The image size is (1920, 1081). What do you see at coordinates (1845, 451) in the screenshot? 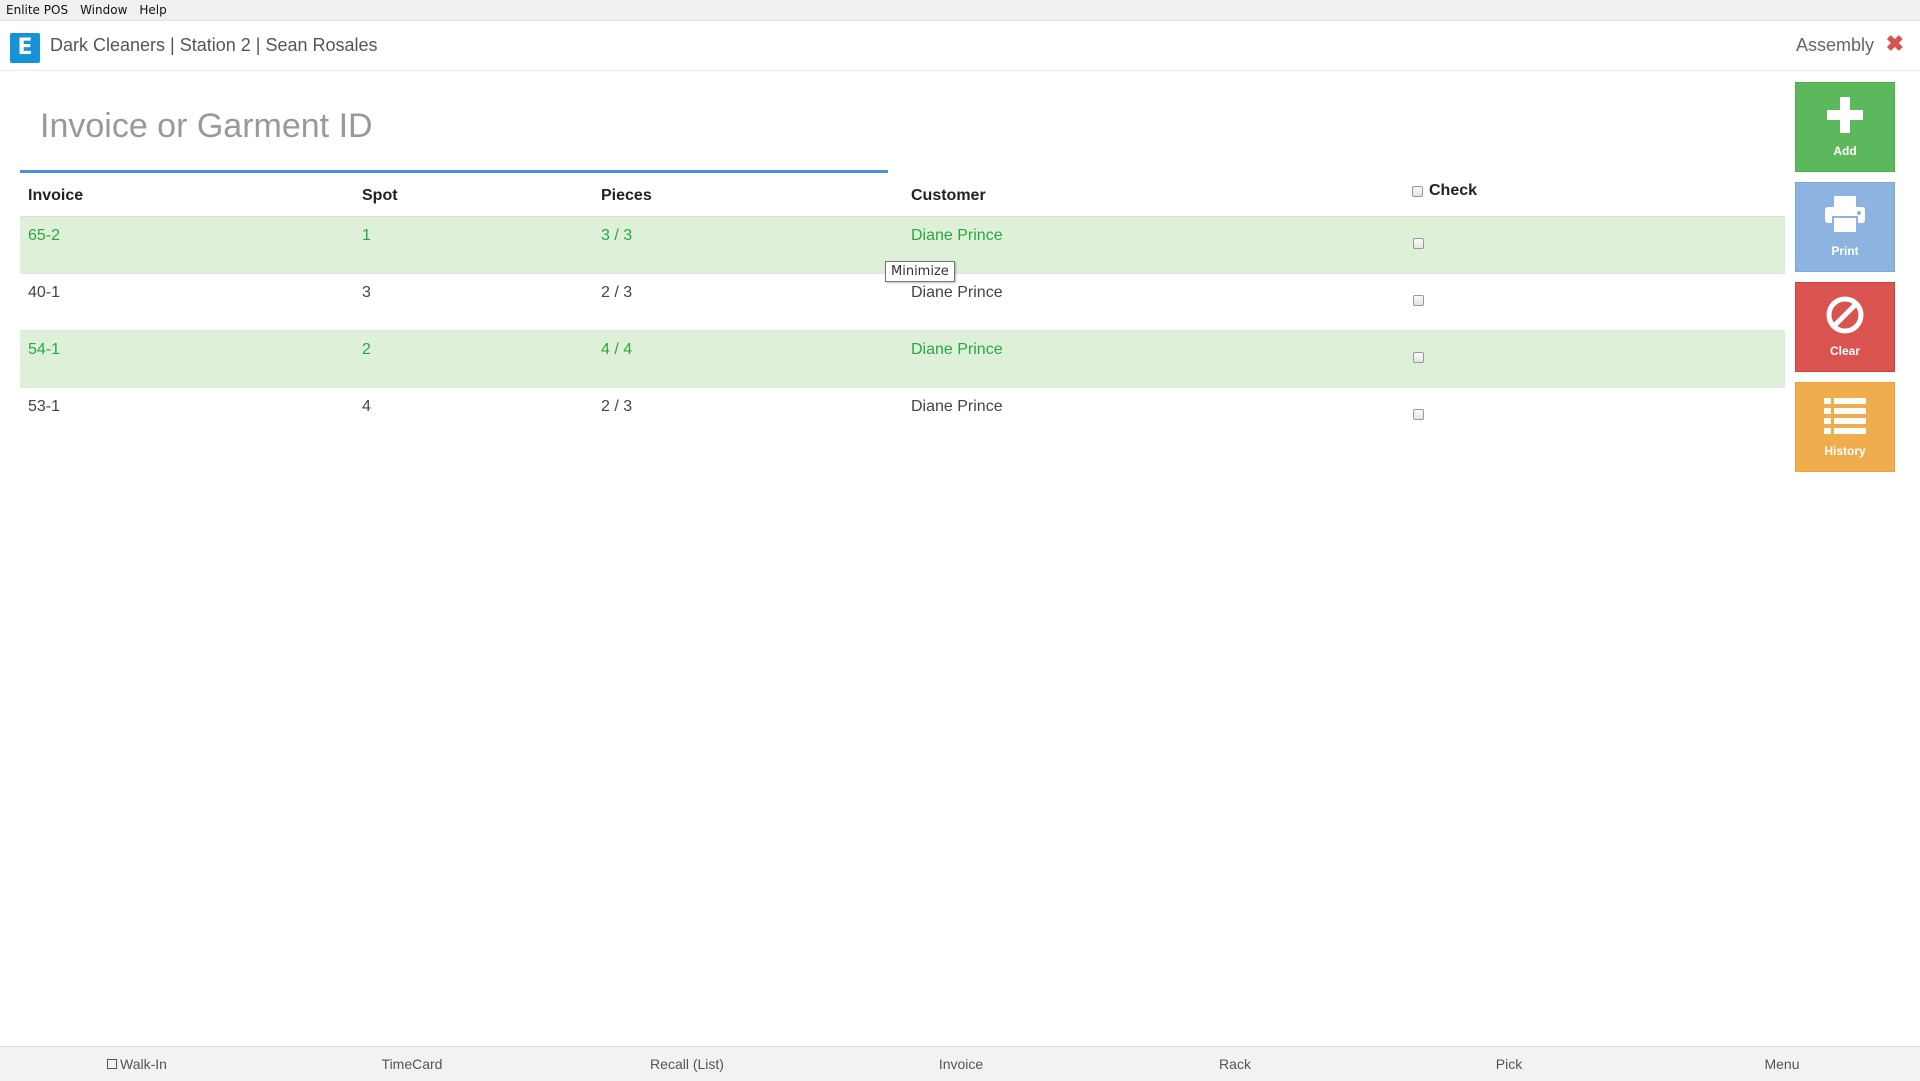
I see `history-button-label: History` at bounding box center [1845, 451].